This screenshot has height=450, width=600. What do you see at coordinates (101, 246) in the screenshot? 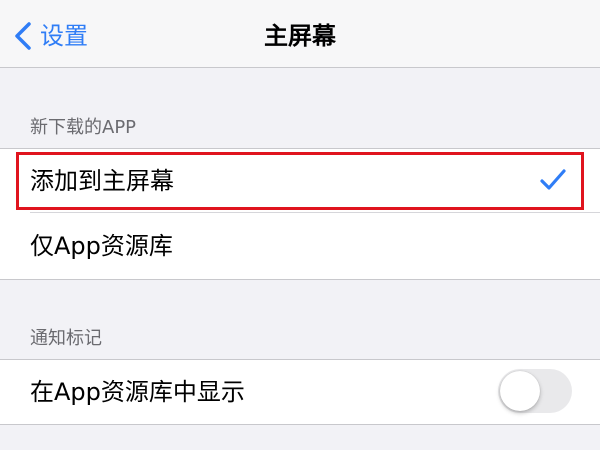
I see `option-label: 仅App资源库` at bounding box center [101, 246].